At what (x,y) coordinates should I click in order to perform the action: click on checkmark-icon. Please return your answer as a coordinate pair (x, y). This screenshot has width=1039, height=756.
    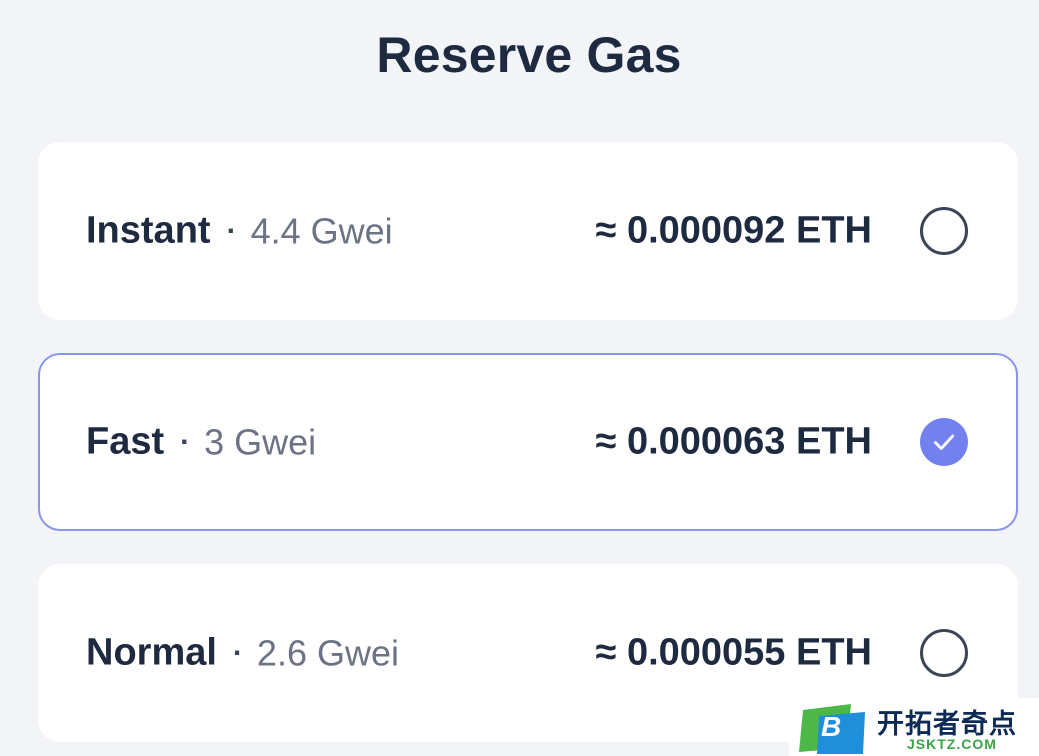
    Looking at the image, I should click on (944, 442).